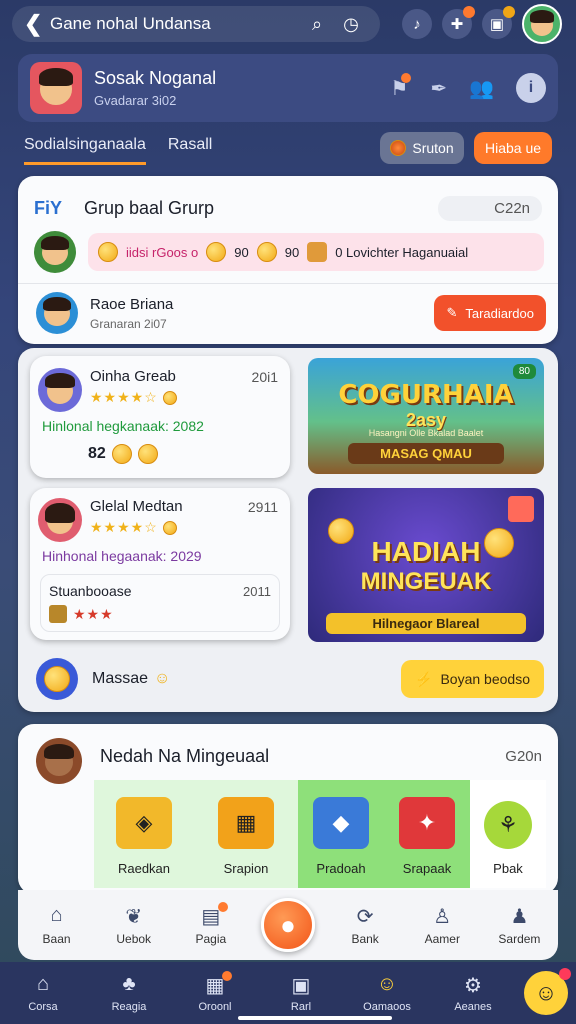  I want to click on tab-social: Sodialsinganaala, so click(85, 150).